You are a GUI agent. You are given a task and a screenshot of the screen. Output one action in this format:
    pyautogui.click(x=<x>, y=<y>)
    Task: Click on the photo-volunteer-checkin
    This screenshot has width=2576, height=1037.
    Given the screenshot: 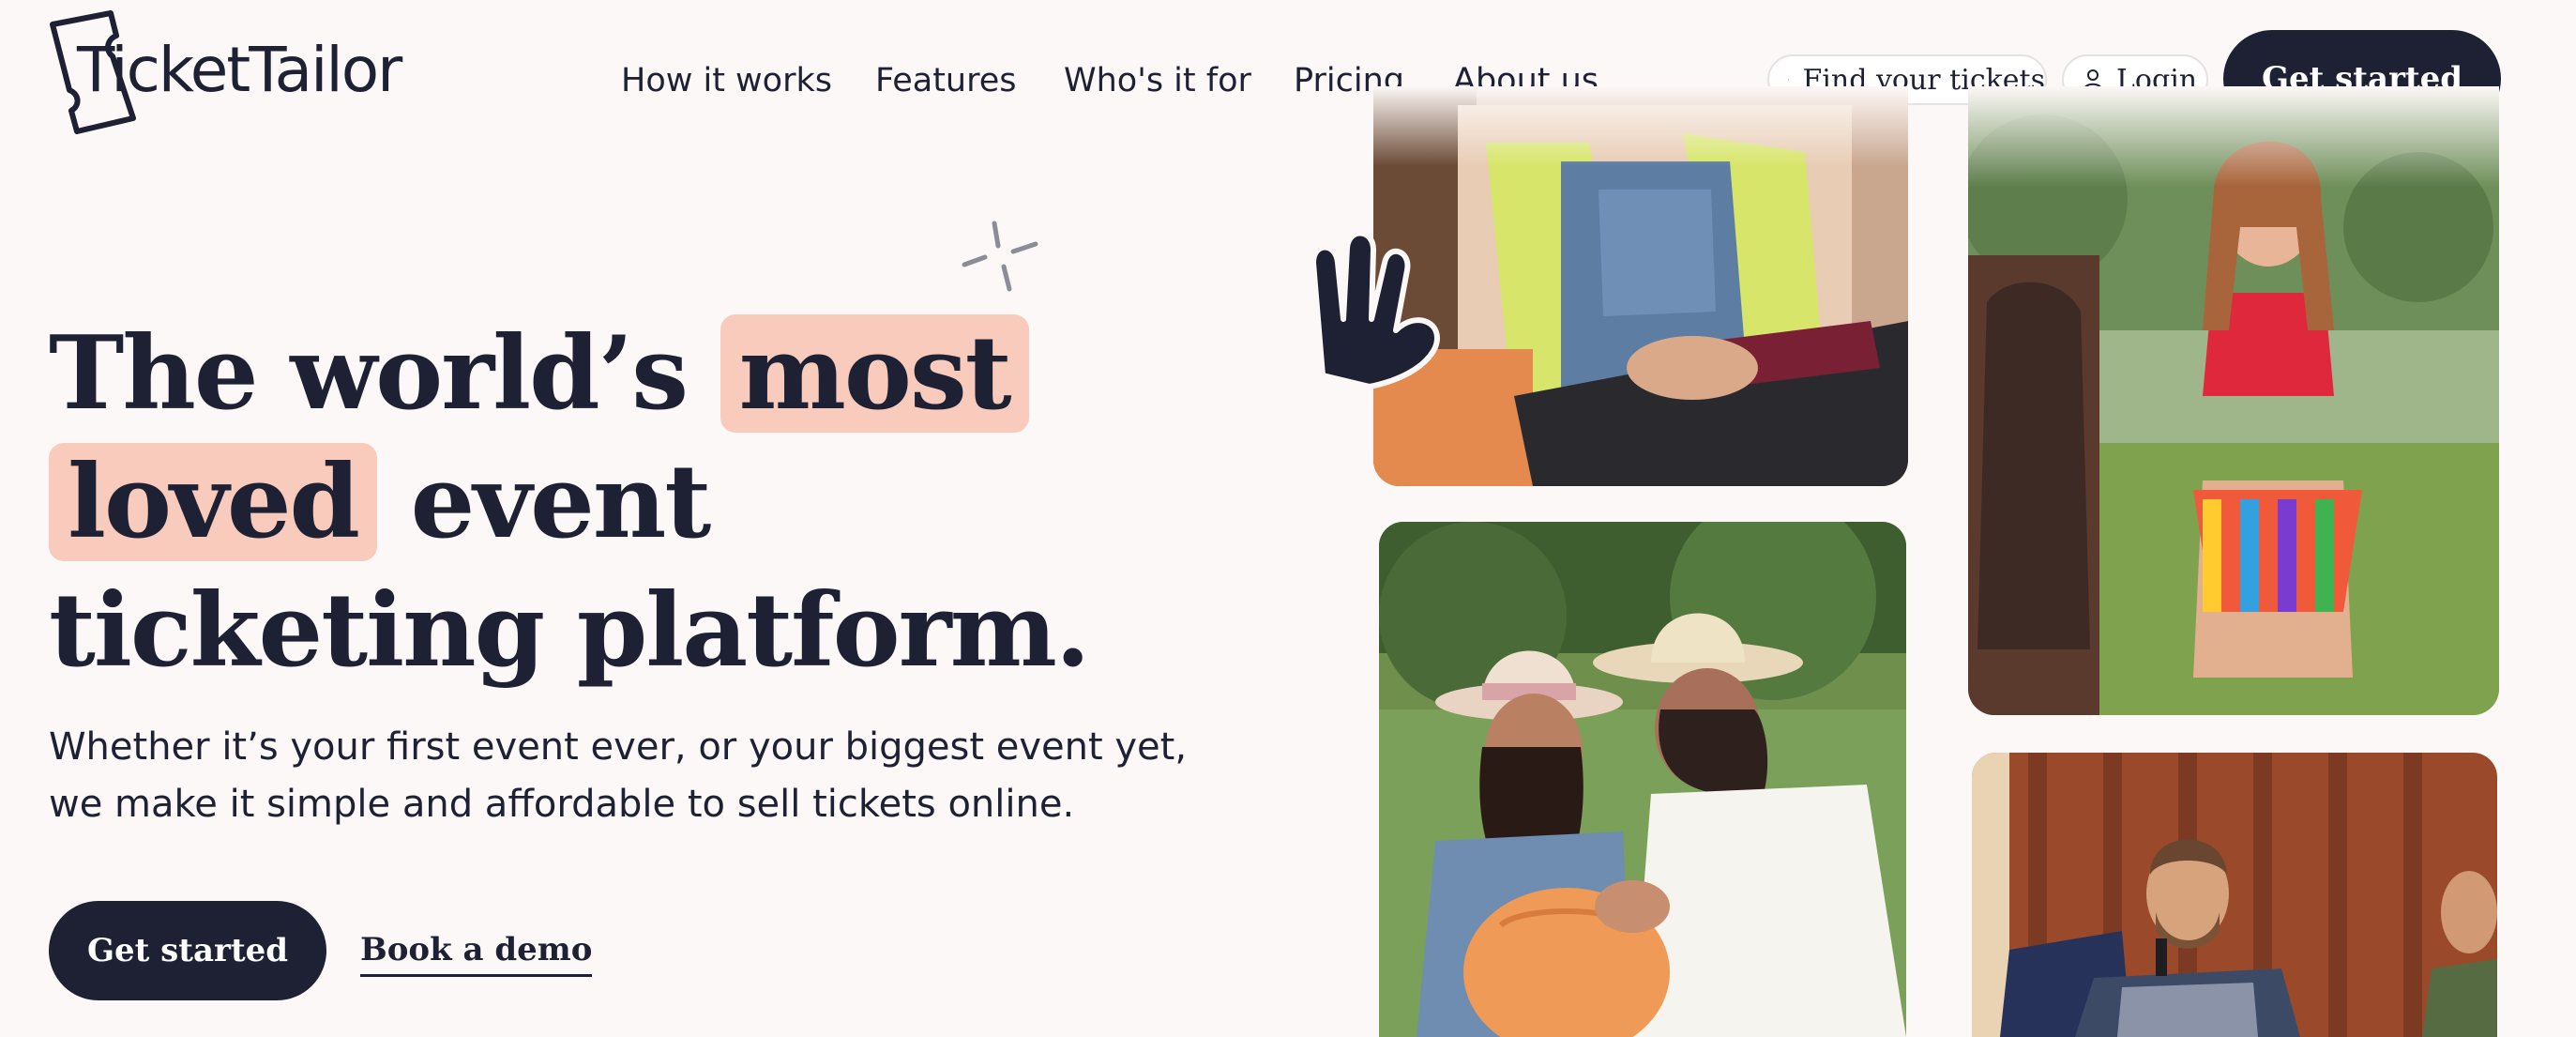 What is the action you would take?
    pyautogui.click(x=1640, y=286)
    